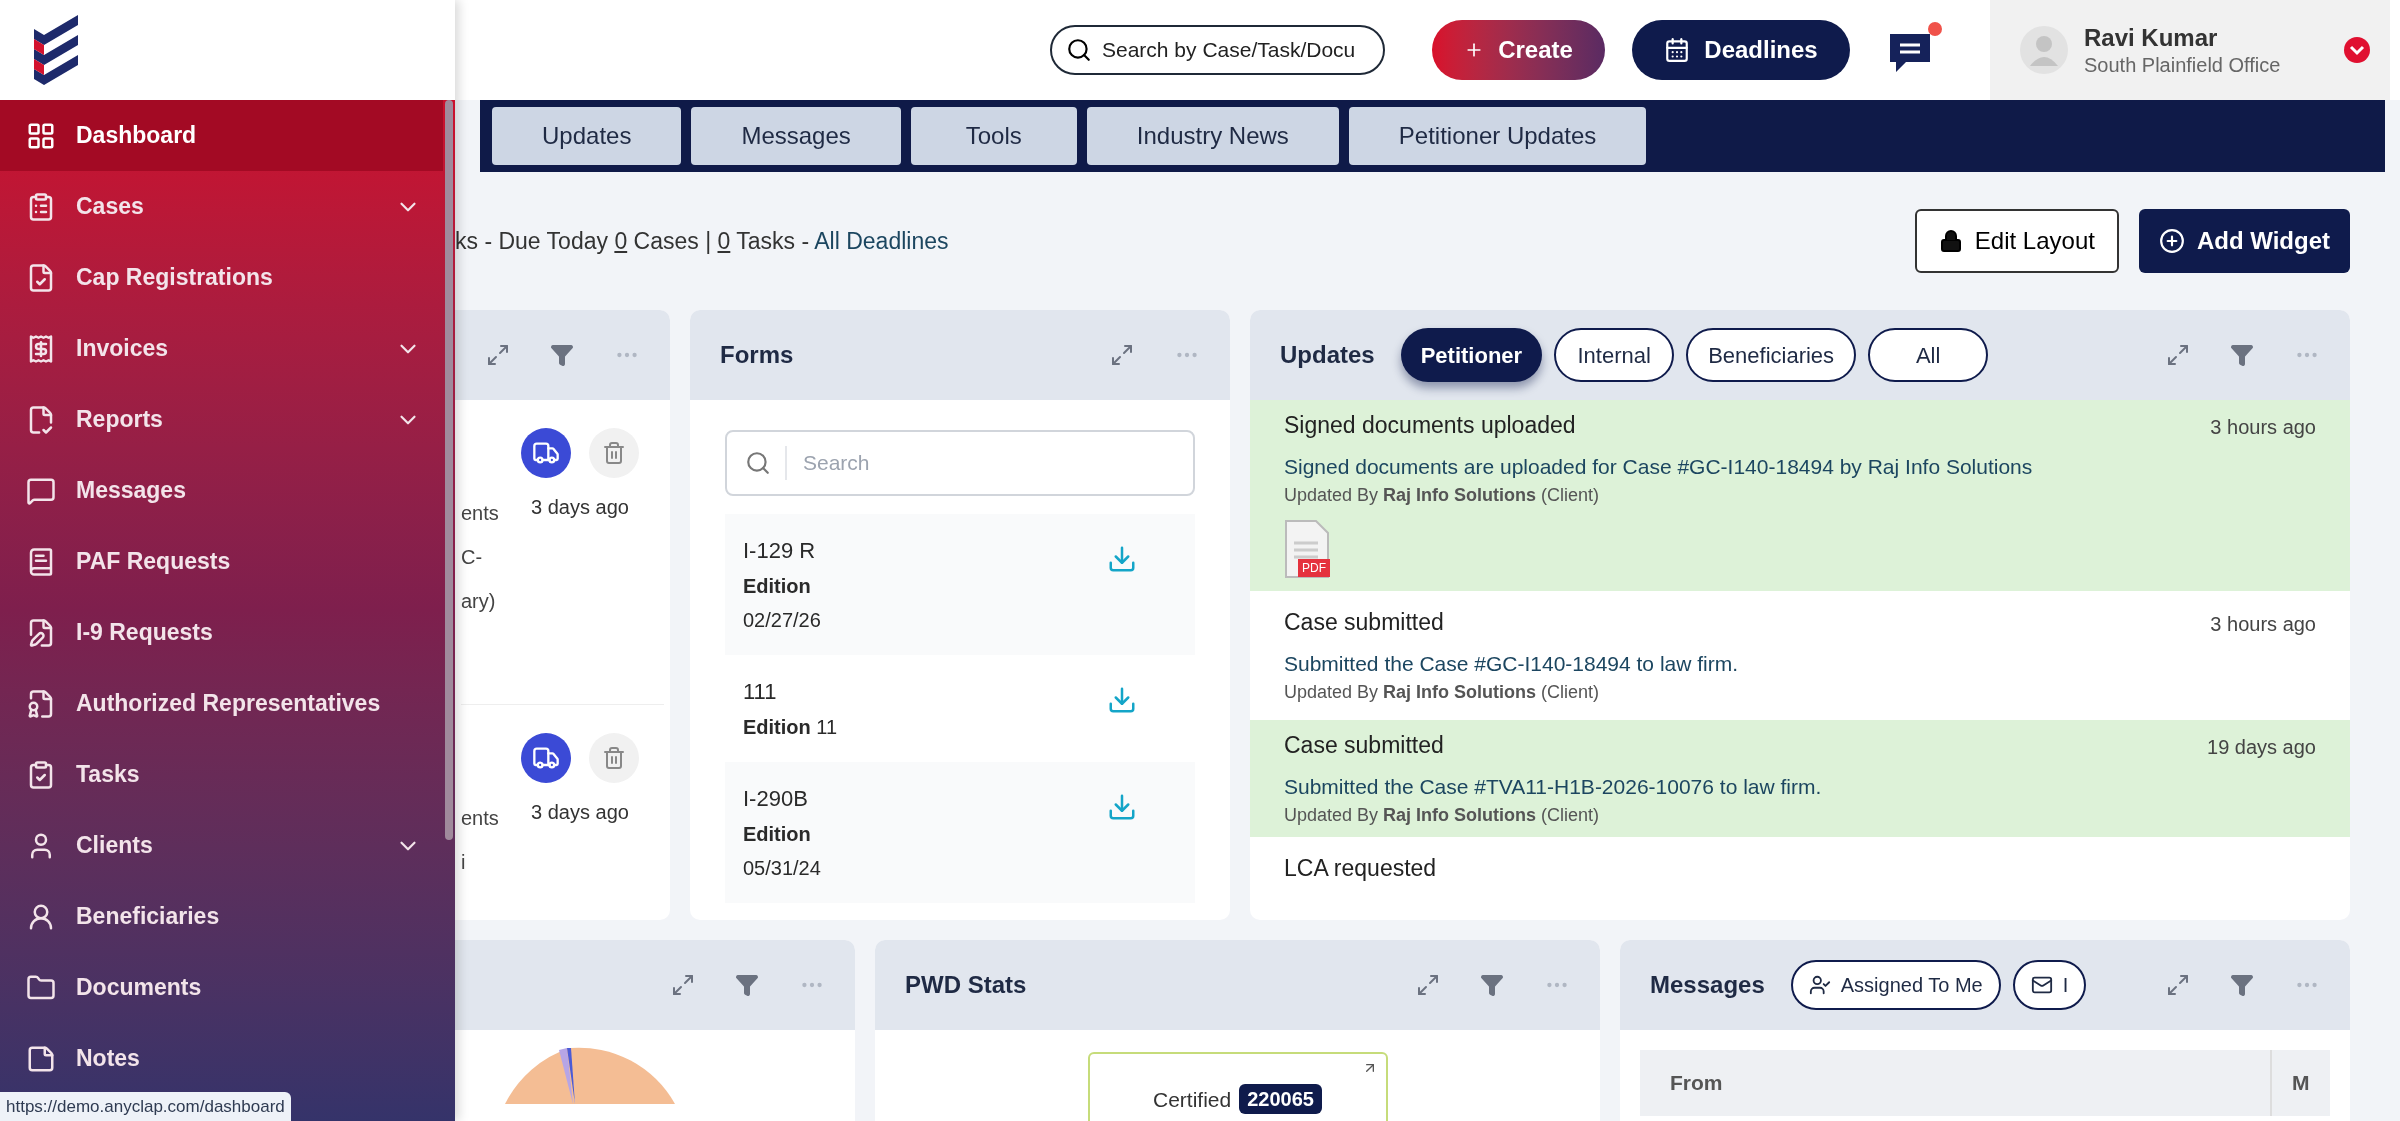  What do you see at coordinates (796, 136) in the screenshot?
I see `nav-tab: Messages` at bounding box center [796, 136].